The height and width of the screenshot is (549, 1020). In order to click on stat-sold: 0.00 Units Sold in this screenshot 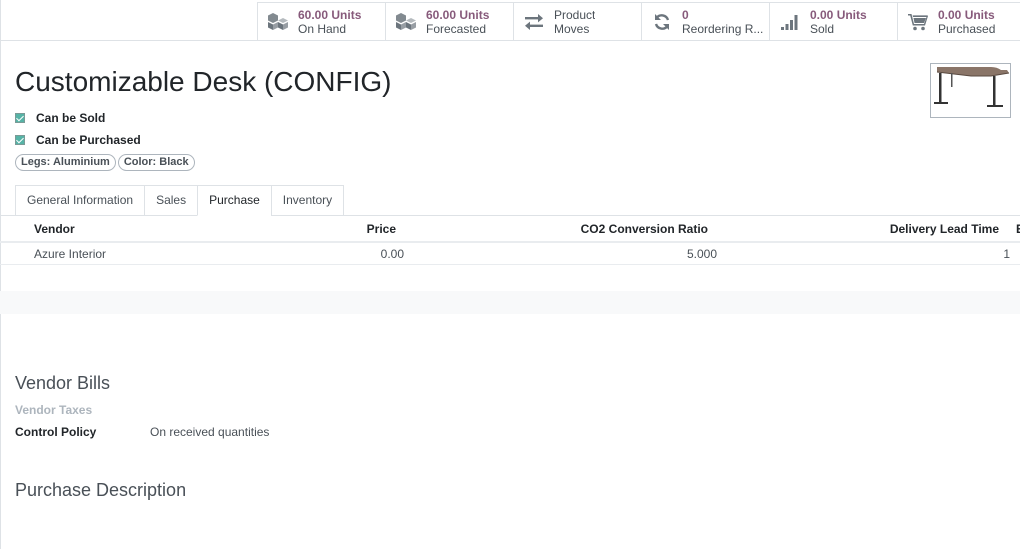, I will do `click(833, 21)`.